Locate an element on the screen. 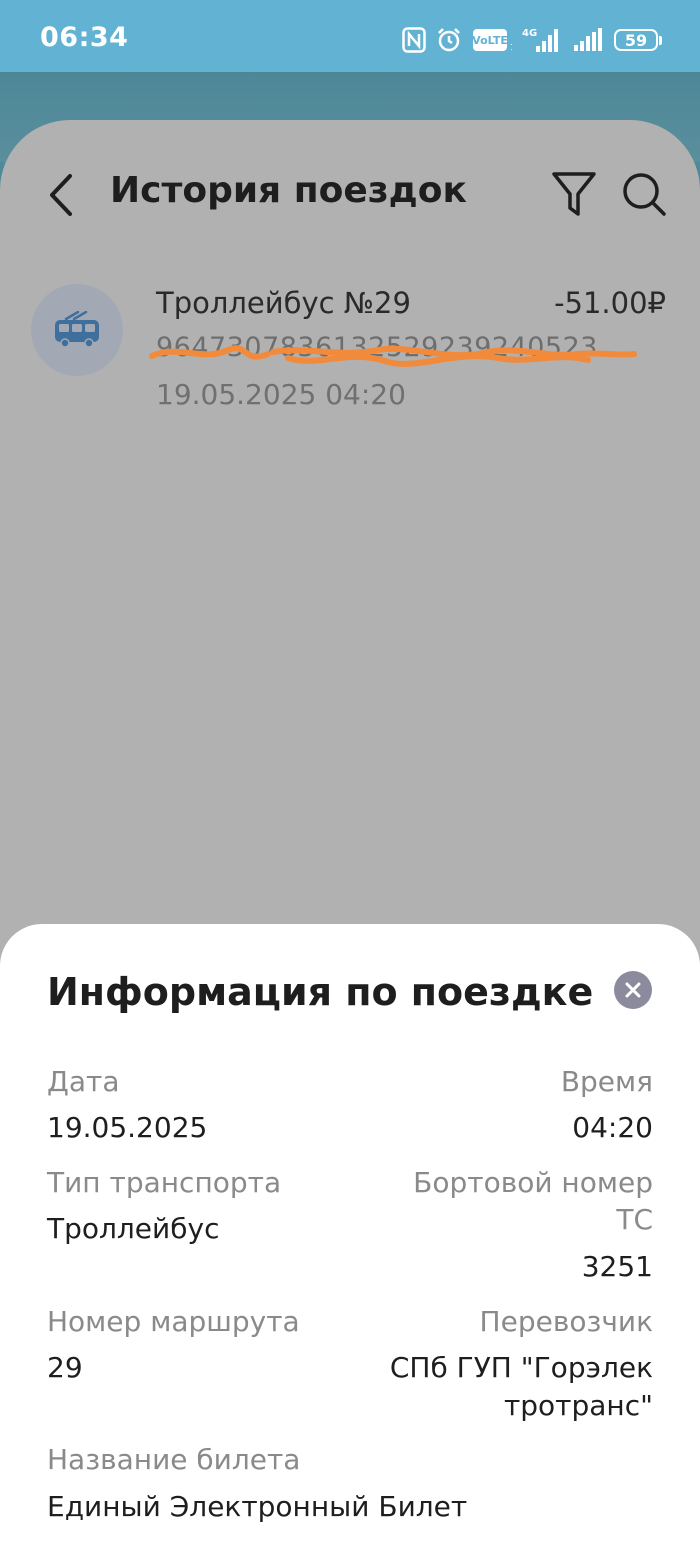 This screenshot has height=1565, width=700. carrier-value: СПб ГУП "Горэлек is located at coordinates (521, 1367).